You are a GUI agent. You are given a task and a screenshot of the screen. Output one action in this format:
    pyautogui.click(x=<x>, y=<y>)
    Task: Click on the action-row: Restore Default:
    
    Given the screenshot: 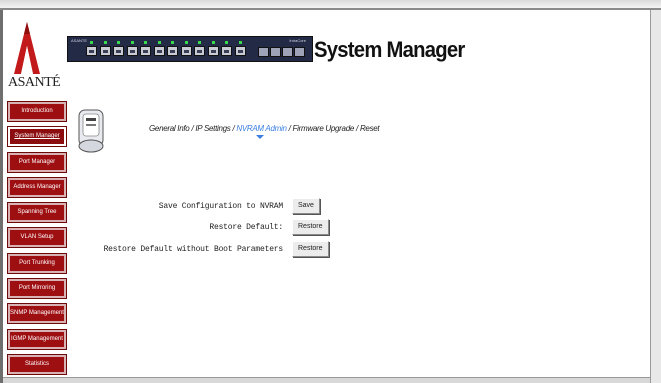 What is the action you would take?
    pyautogui.click(x=246, y=227)
    